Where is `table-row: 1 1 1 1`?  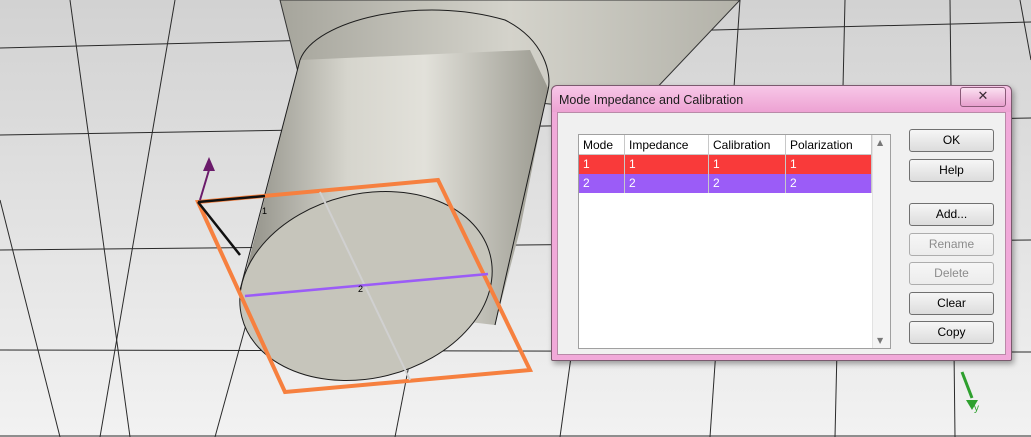 table-row: 1 1 1 1 is located at coordinates (725, 164).